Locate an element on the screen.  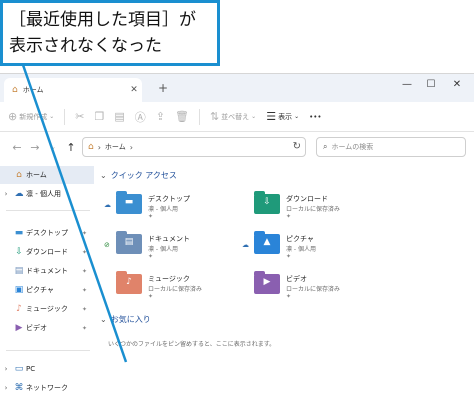
callout-box: ［最近使用した項目］が 表示されなくなった is located at coordinates (110, 33).